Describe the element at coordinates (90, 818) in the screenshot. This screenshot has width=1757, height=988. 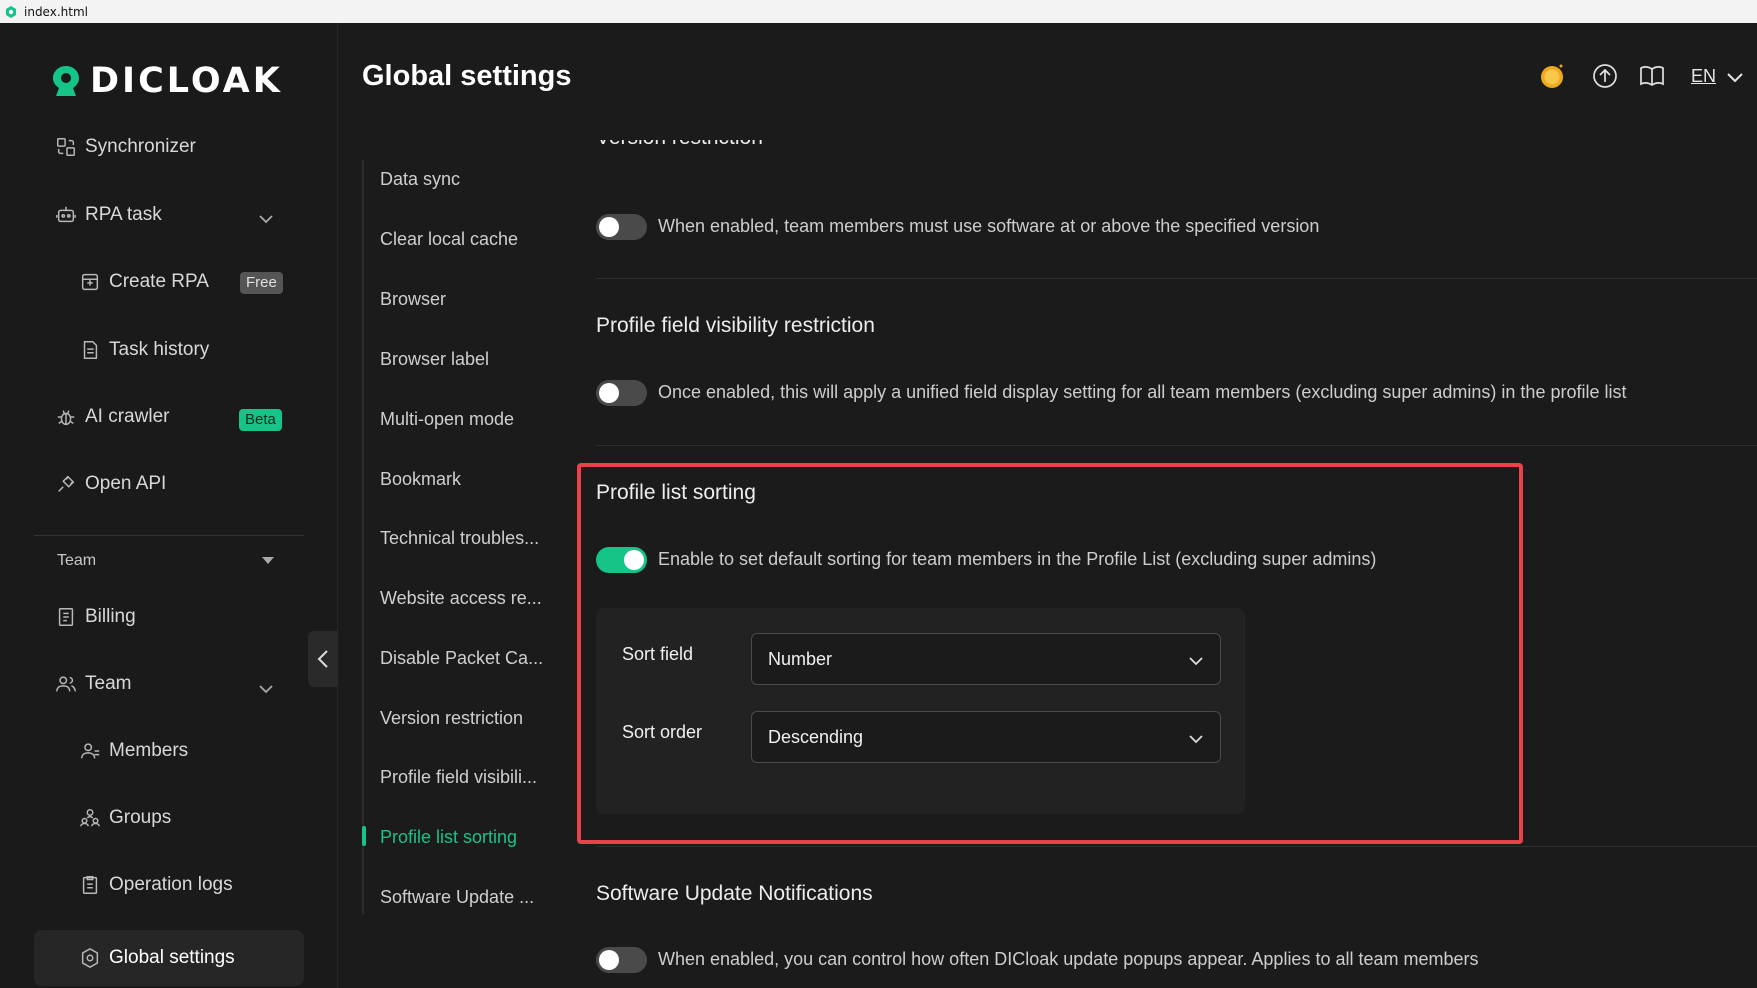
I see `groups-icon` at that location.